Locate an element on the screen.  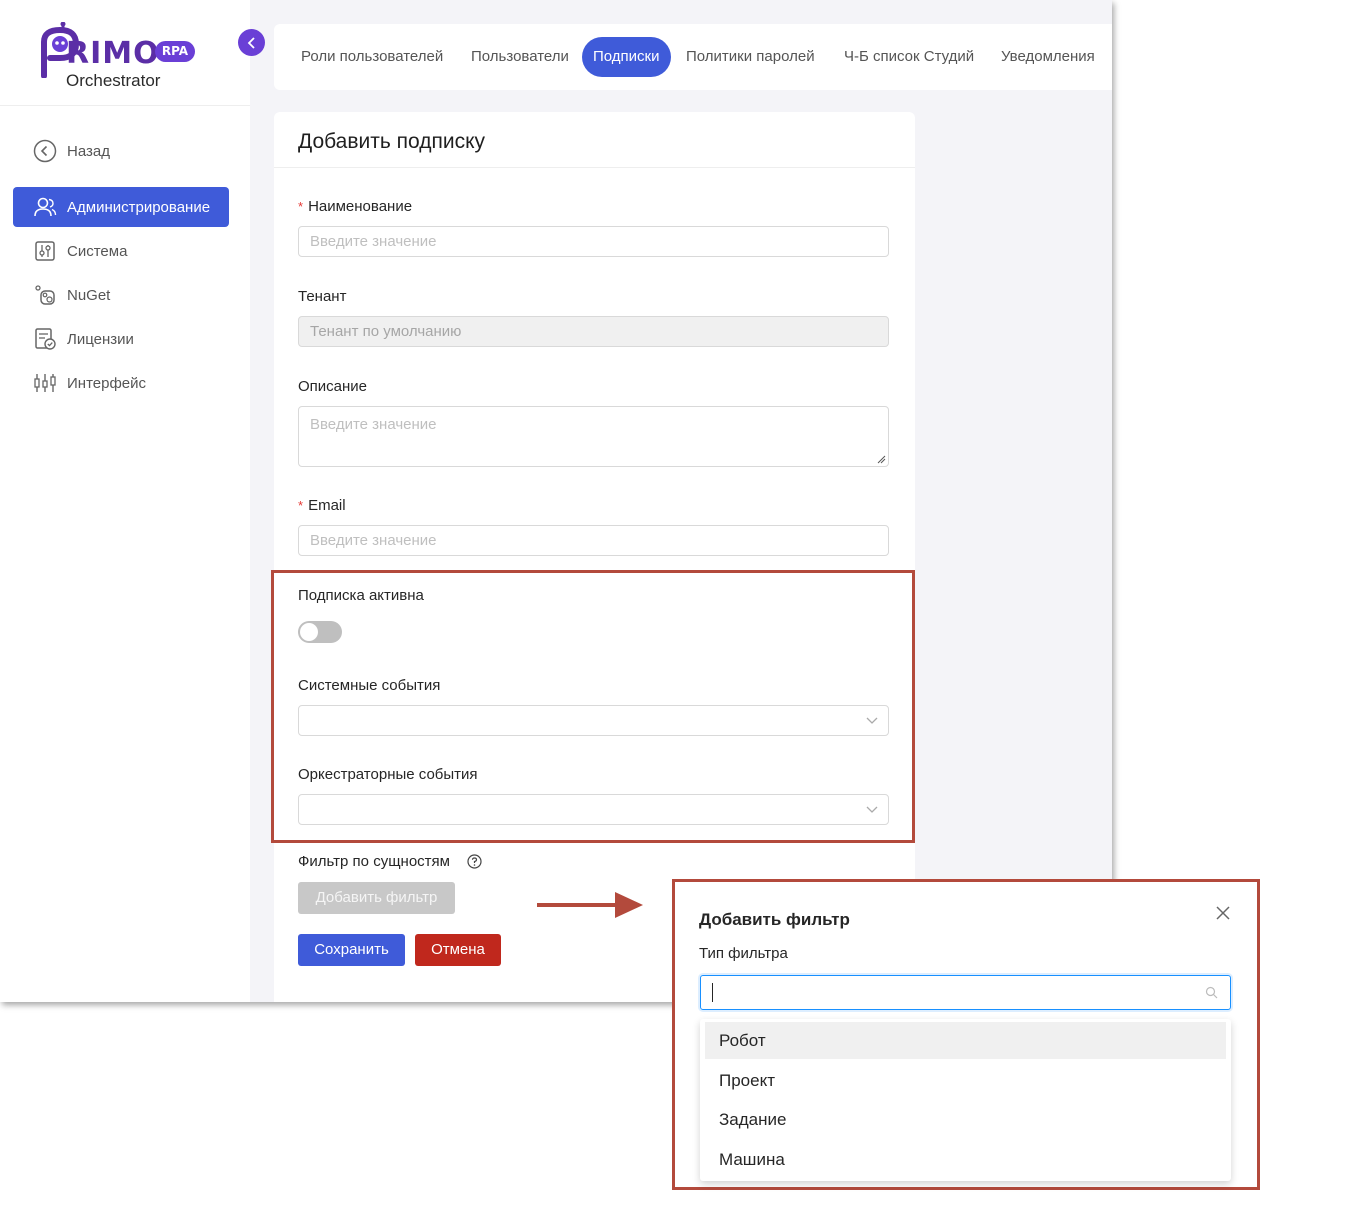
tab-users: Пользователи is located at coordinates (520, 57).